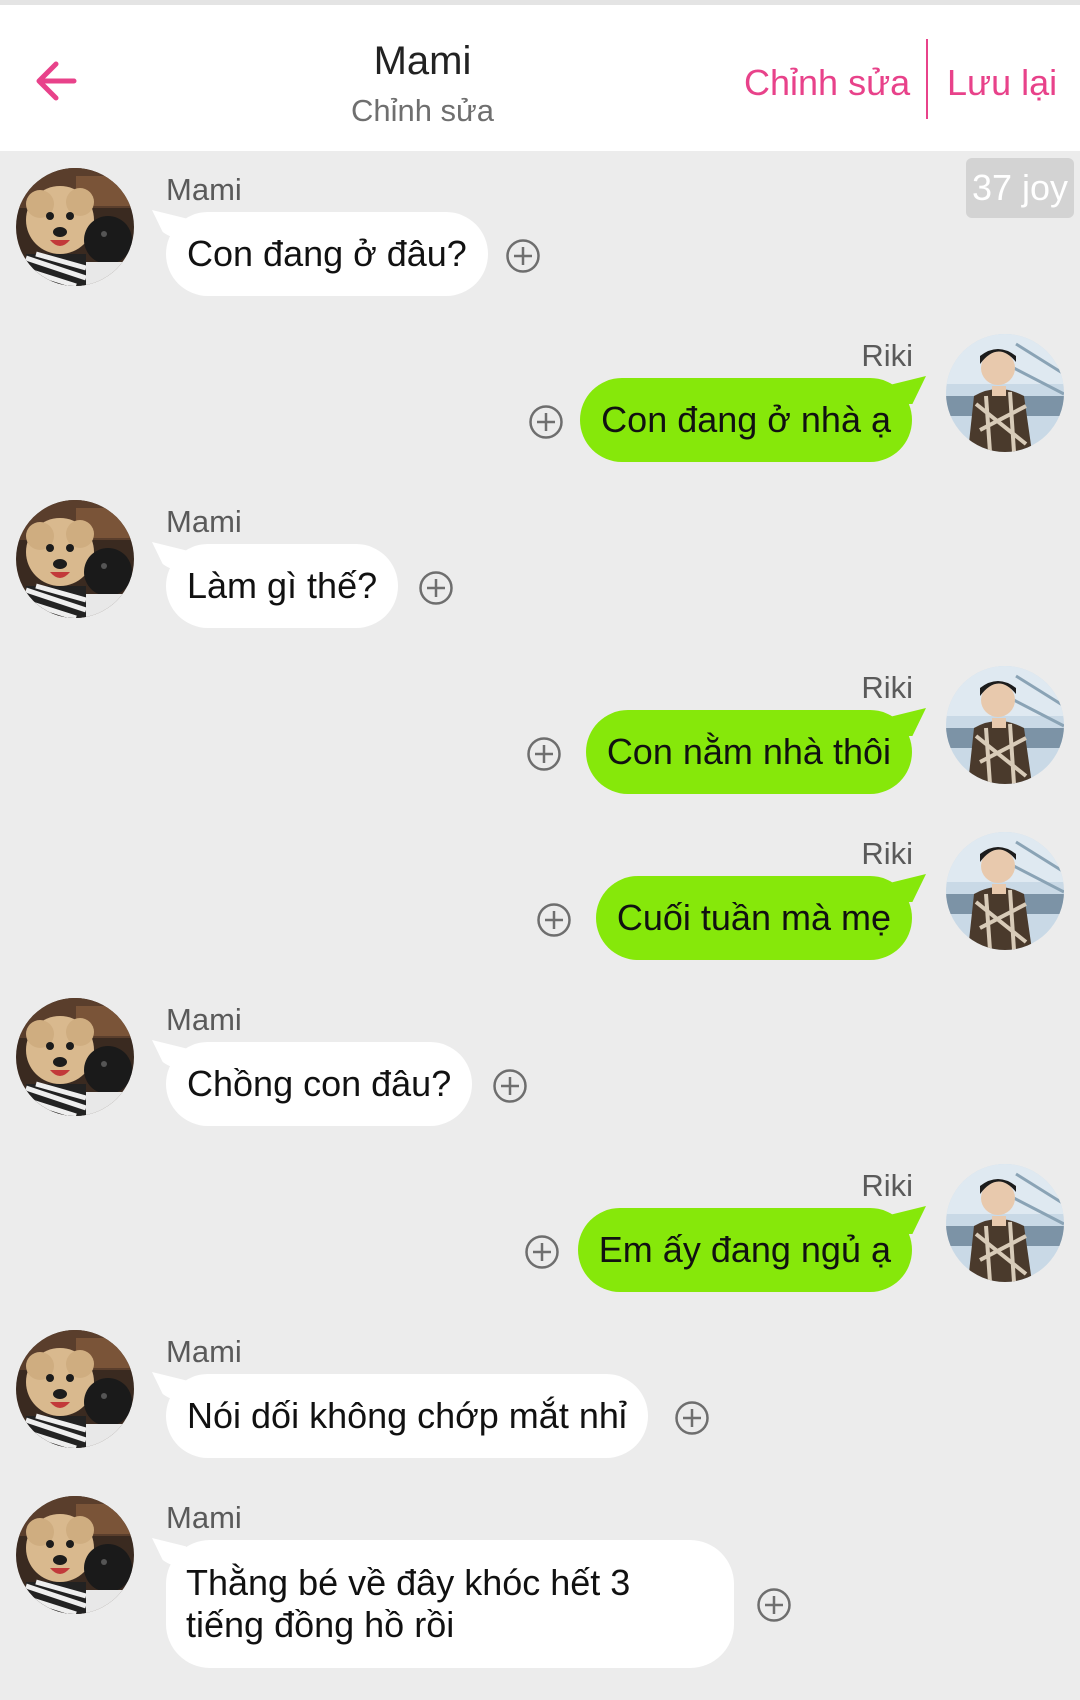 This screenshot has width=1080, height=1700. I want to click on message-bubble: Con đang ở đâu?, so click(327, 254).